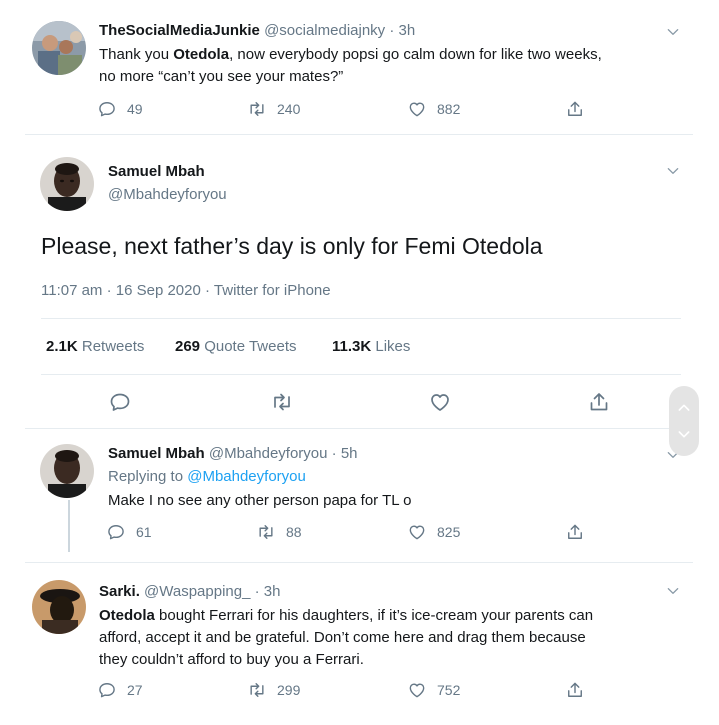  I want to click on likes-label: Likes, so click(393, 346).